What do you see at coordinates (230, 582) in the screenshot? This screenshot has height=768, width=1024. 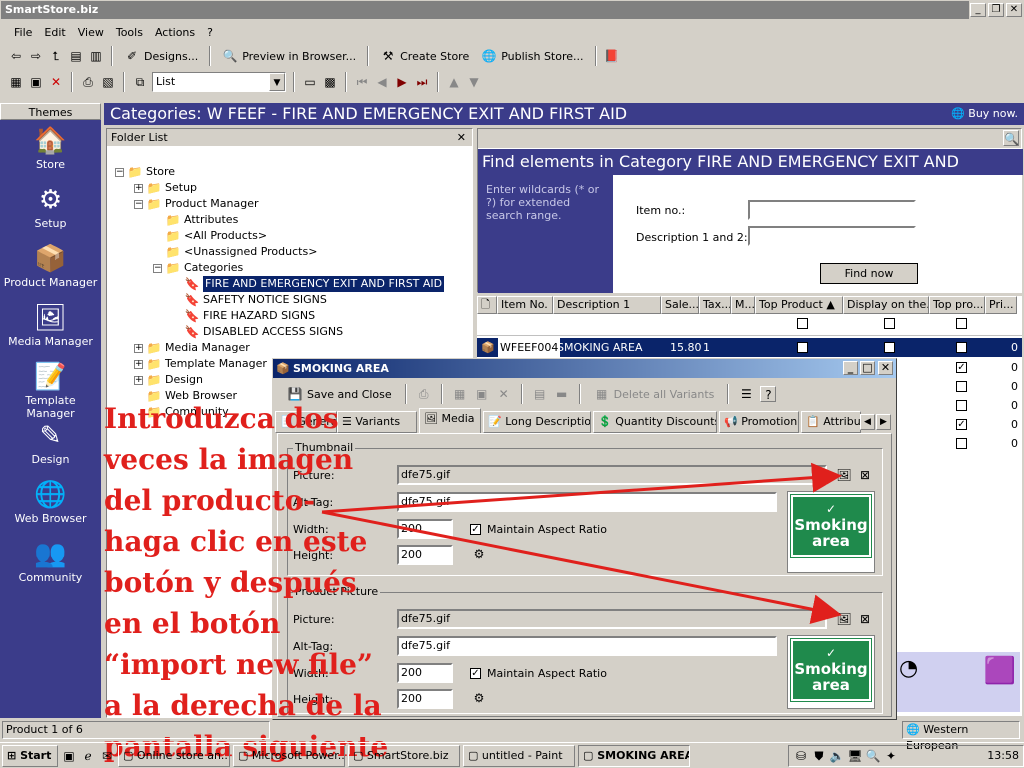 I see `instruction-line: botón y después` at bounding box center [230, 582].